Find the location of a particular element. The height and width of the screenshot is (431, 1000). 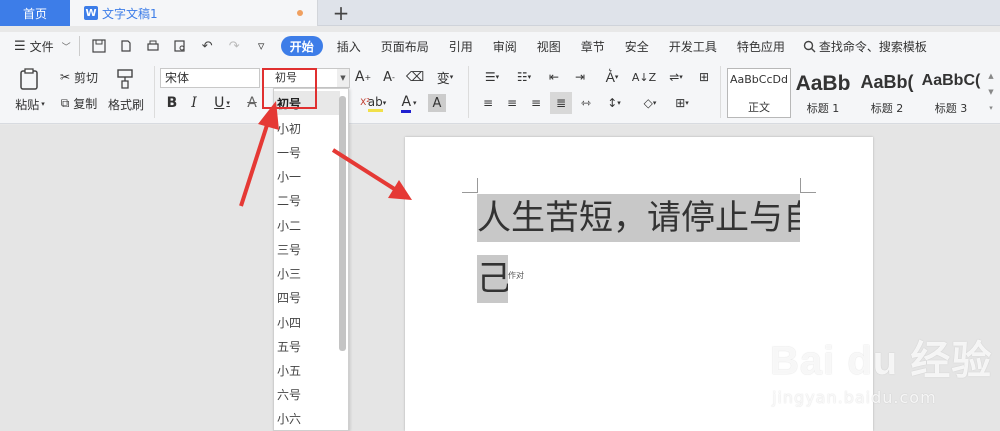

paragraph-shading-icon: ◇ ▾ is located at coordinates (650, 103).